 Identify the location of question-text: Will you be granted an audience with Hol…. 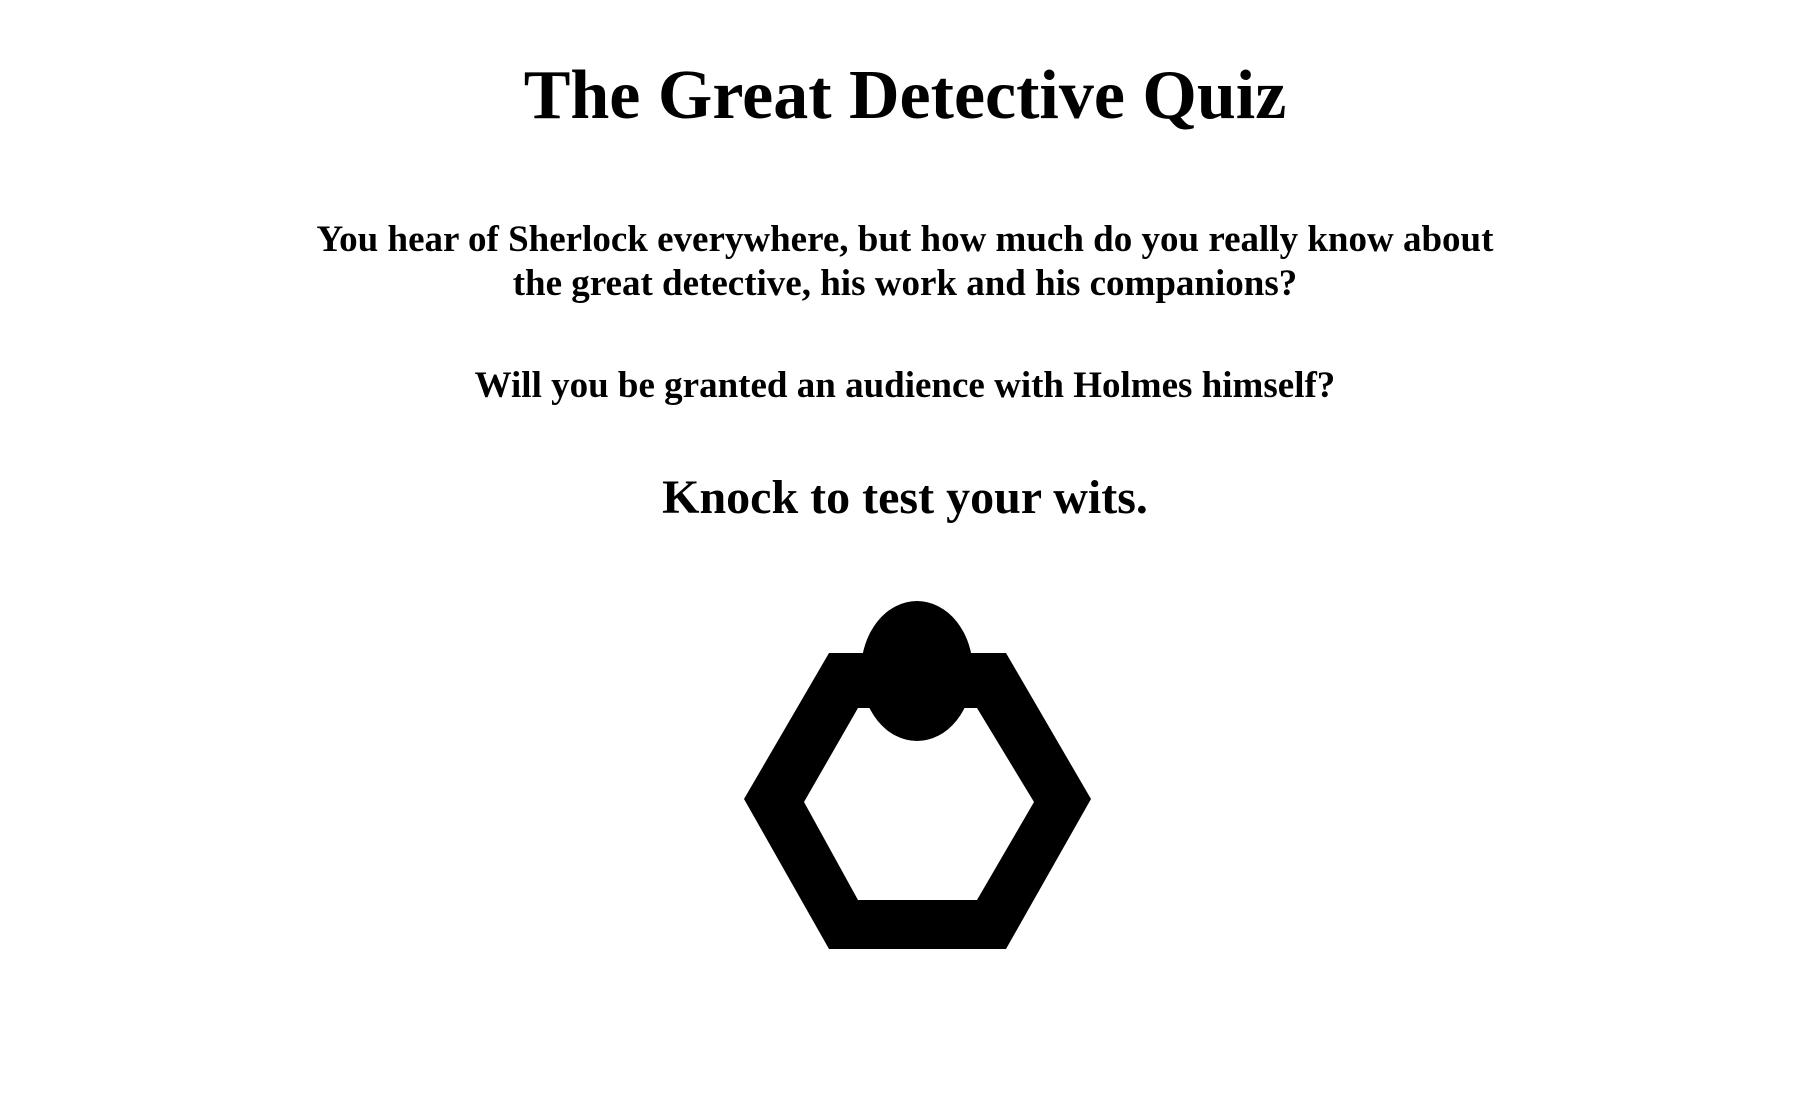
(905, 385).